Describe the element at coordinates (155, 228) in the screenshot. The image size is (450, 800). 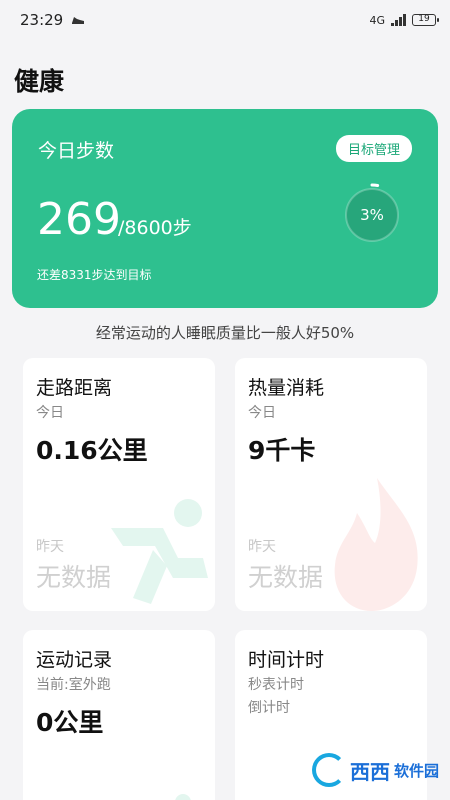
I see `steps-goal: /8600步` at that location.